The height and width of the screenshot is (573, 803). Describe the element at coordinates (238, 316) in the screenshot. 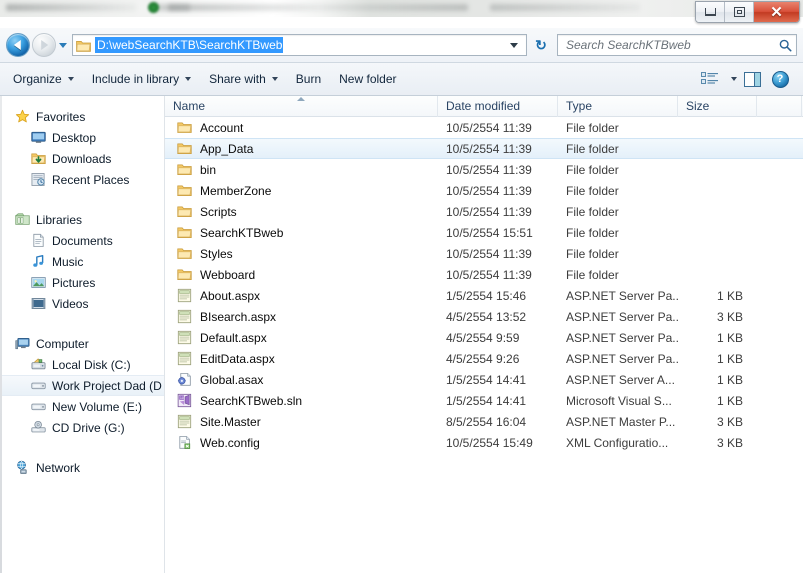

I see `file-name-label: BIsearch.aspx` at that location.